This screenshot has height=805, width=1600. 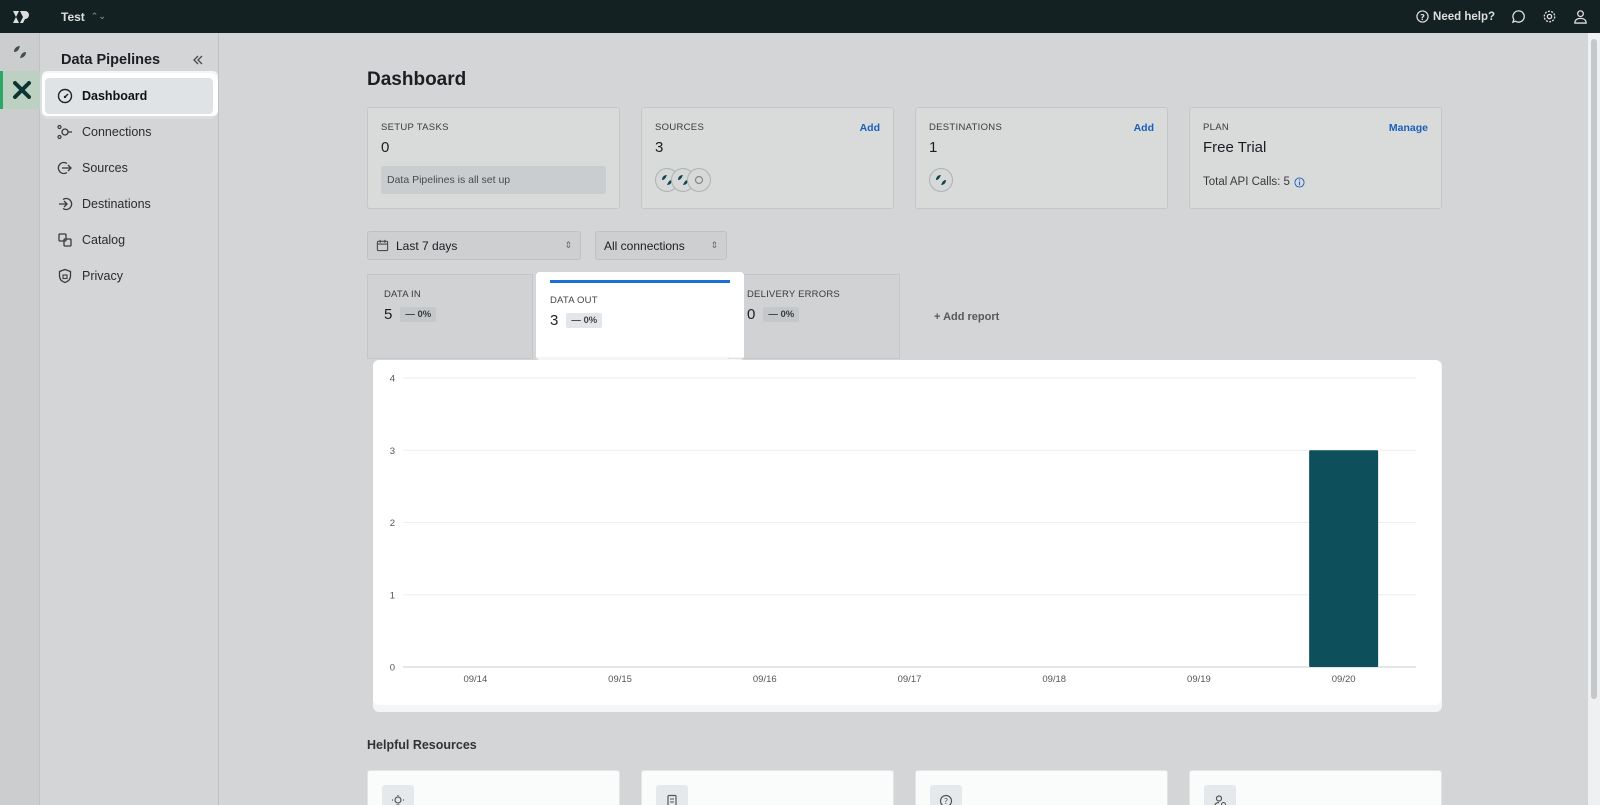 What do you see at coordinates (388, 314) in the screenshot?
I see `metric-value: 5` at bounding box center [388, 314].